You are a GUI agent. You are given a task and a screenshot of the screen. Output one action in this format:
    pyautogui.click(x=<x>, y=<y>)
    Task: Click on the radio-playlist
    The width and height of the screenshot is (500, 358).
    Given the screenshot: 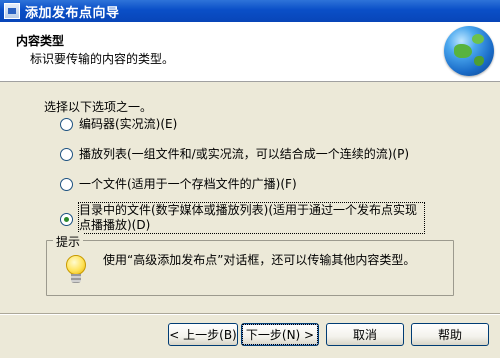 What is the action you would take?
    pyautogui.click(x=66, y=154)
    